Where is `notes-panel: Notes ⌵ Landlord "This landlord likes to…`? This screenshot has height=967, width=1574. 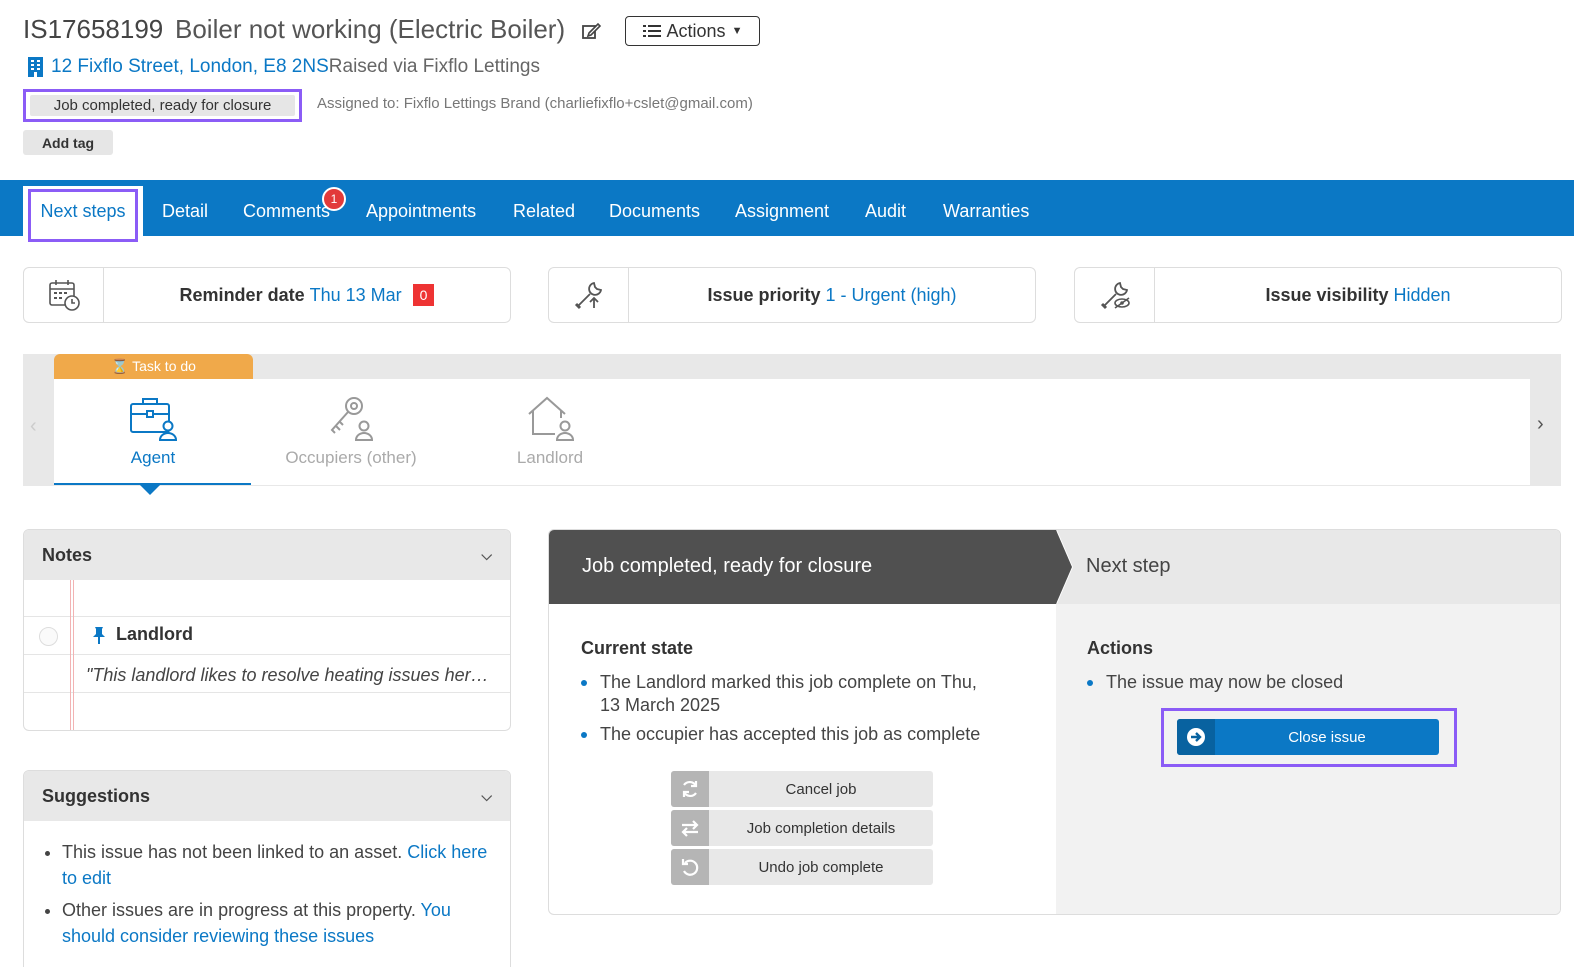
notes-panel: Notes ⌵ Landlord "This landlord likes to… is located at coordinates (267, 630).